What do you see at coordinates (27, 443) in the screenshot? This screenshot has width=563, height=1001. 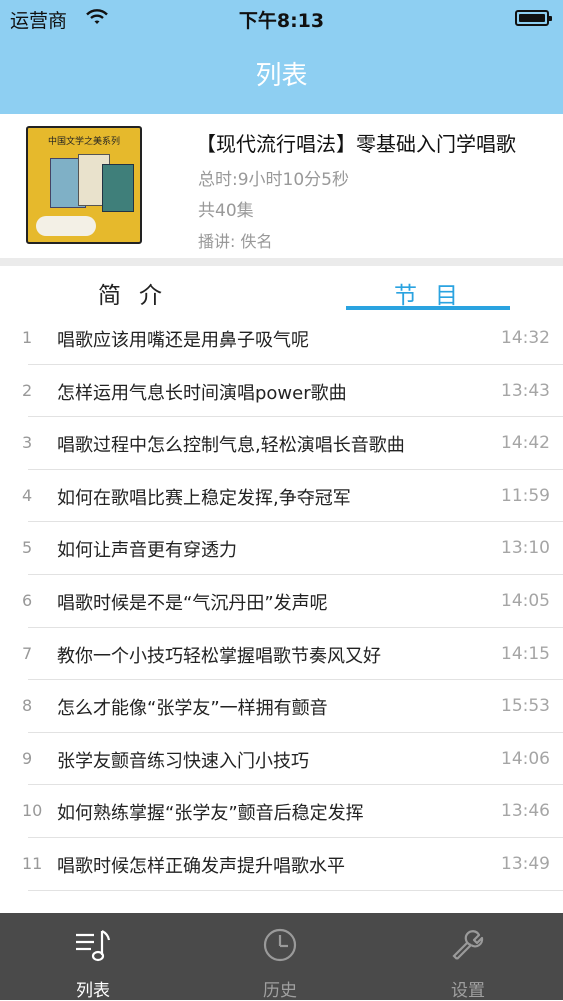 I see `episode-number: 3` at bounding box center [27, 443].